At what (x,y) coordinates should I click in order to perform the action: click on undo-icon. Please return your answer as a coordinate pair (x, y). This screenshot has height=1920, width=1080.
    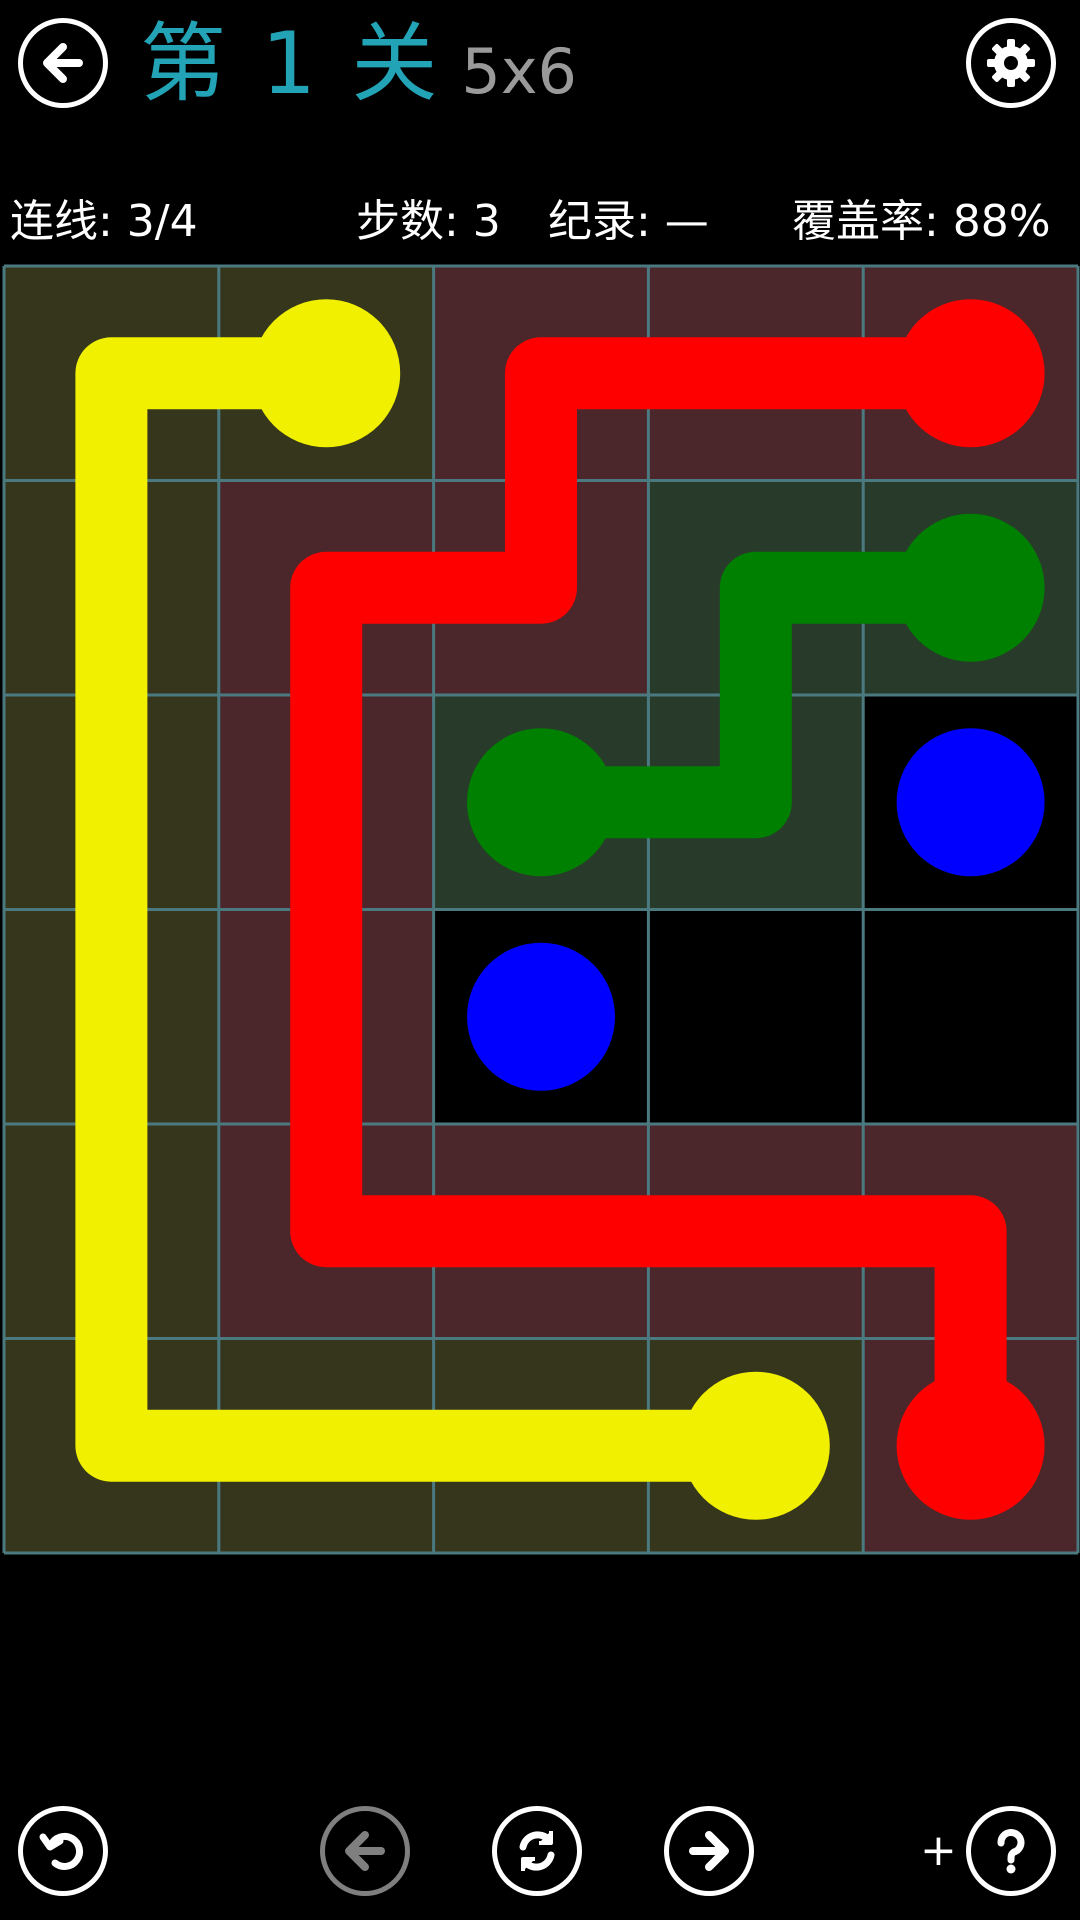
    Looking at the image, I should click on (61, 1851).